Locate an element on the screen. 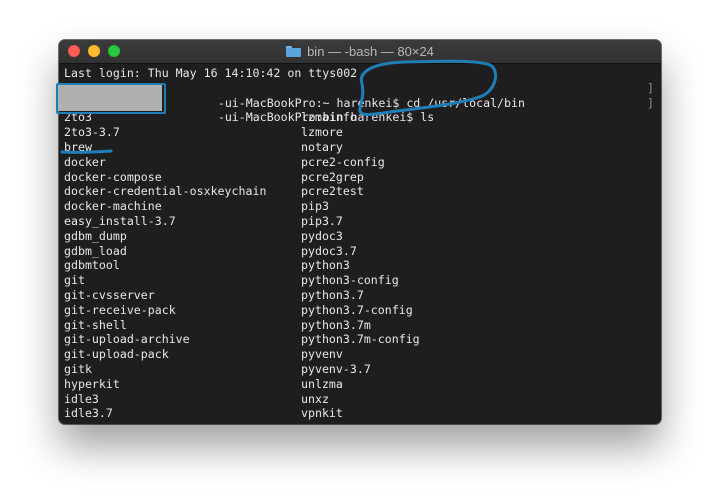 This screenshot has width=720, height=503. listing-item-git-receive-pack: git-receive-pack is located at coordinates (120, 309).